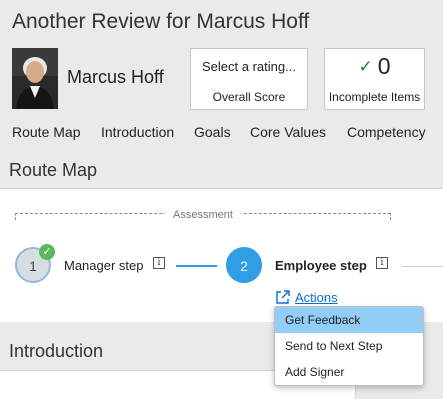  What do you see at coordinates (212, 132) in the screenshot?
I see `nav-goals: Goals` at bounding box center [212, 132].